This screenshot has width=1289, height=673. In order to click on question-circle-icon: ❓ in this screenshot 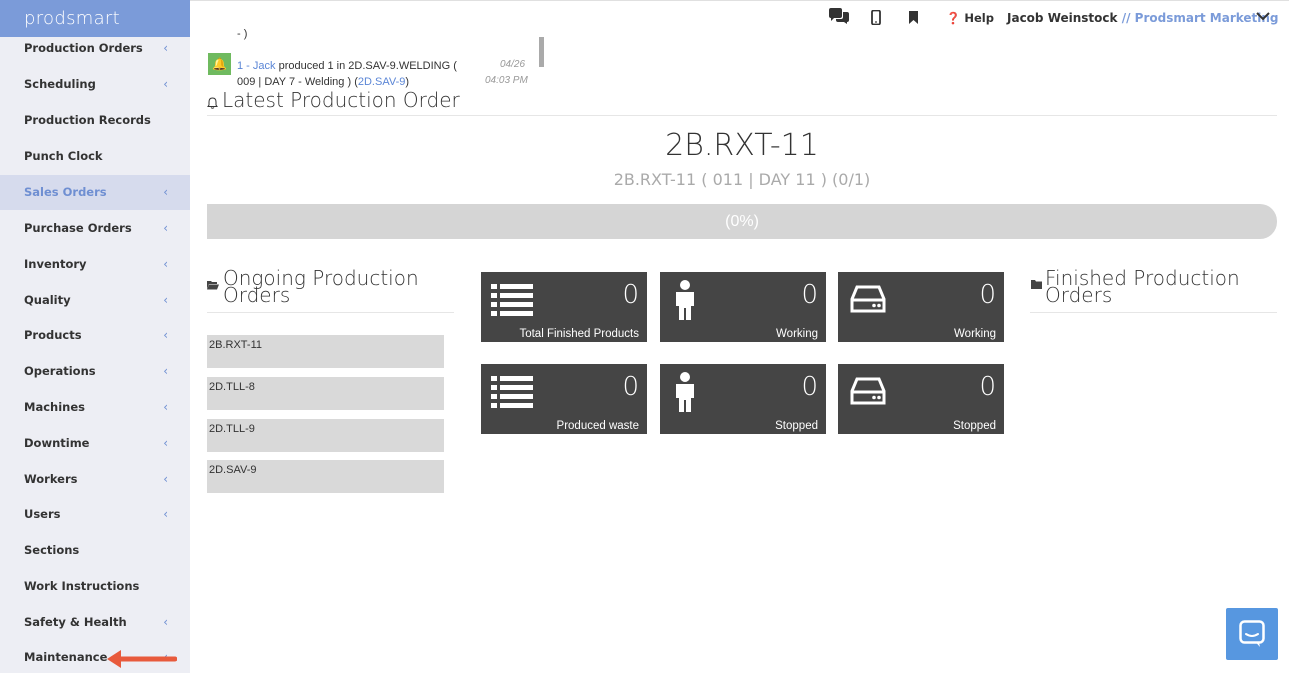, I will do `click(953, 18)`.